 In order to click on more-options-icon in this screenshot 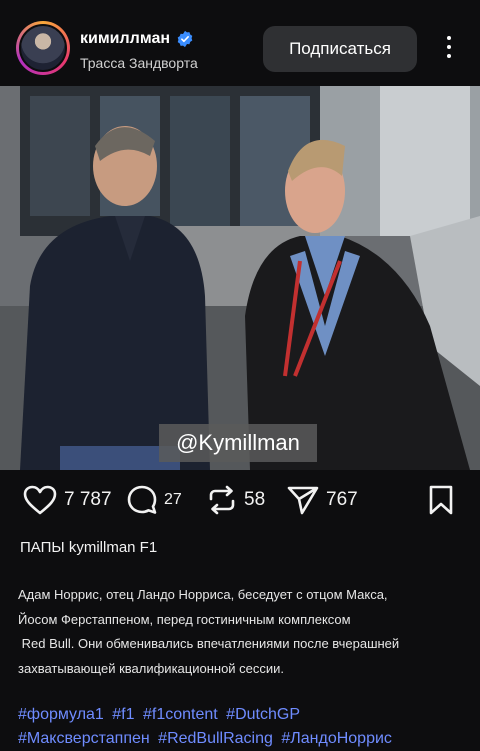, I will do `click(449, 49)`.